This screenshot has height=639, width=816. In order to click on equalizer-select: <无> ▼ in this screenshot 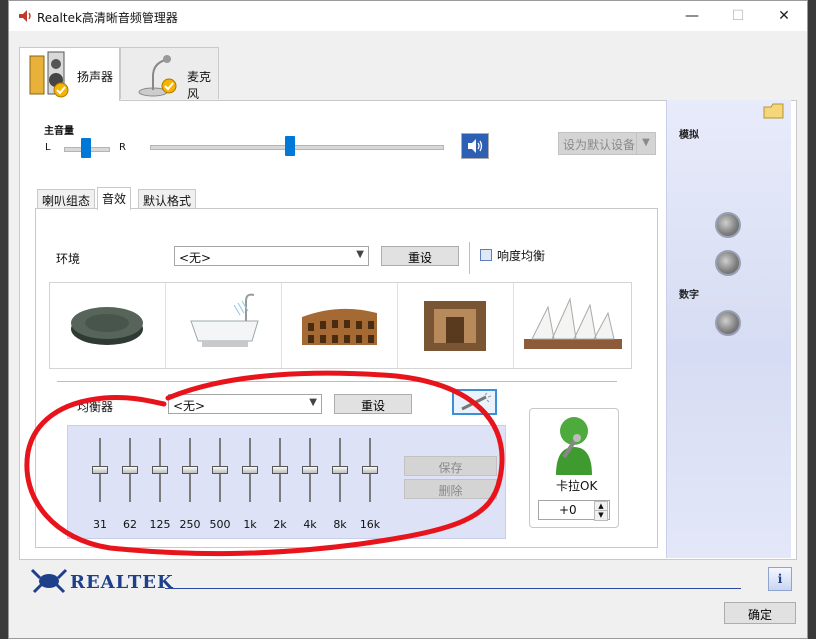, I will do `click(245, 404)`.